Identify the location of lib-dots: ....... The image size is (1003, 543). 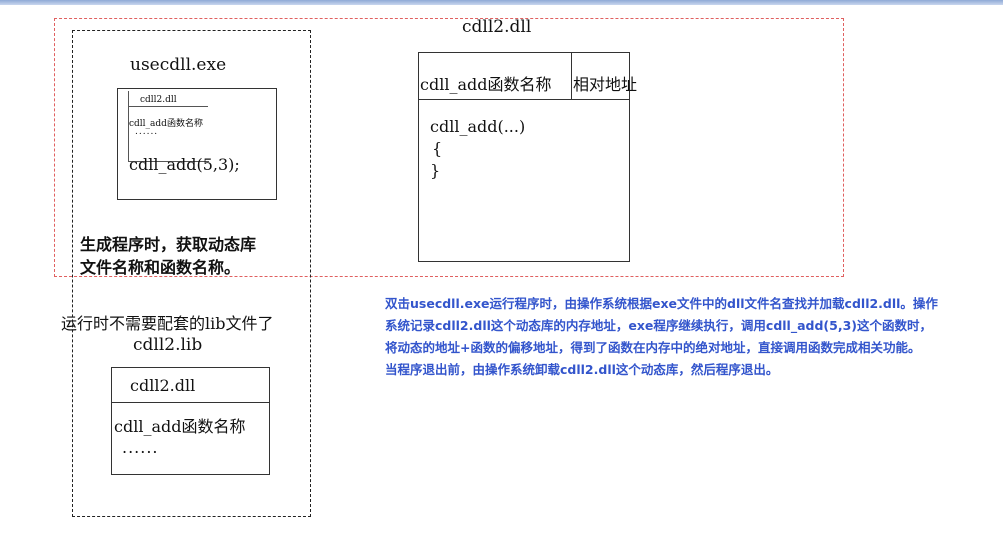
(140, 447).